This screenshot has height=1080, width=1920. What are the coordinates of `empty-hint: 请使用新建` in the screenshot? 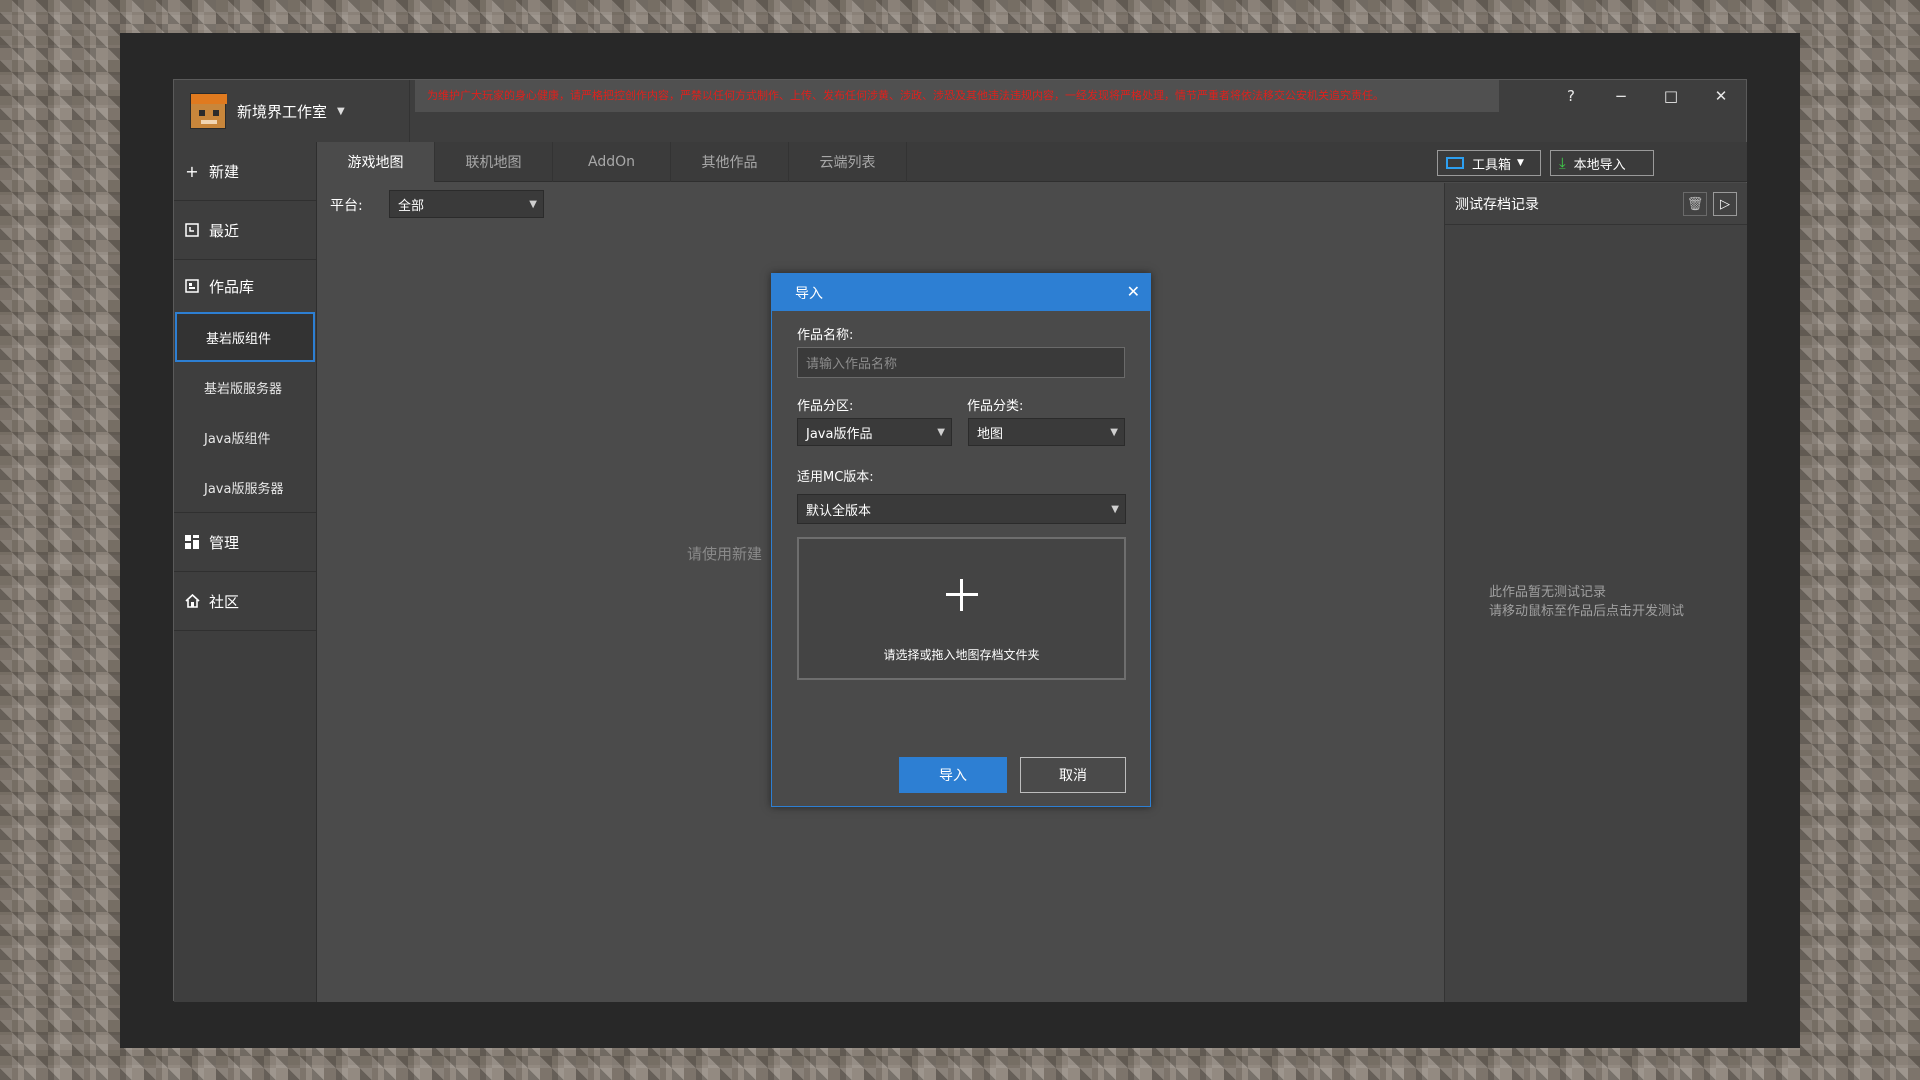 It's located at (725, 554).